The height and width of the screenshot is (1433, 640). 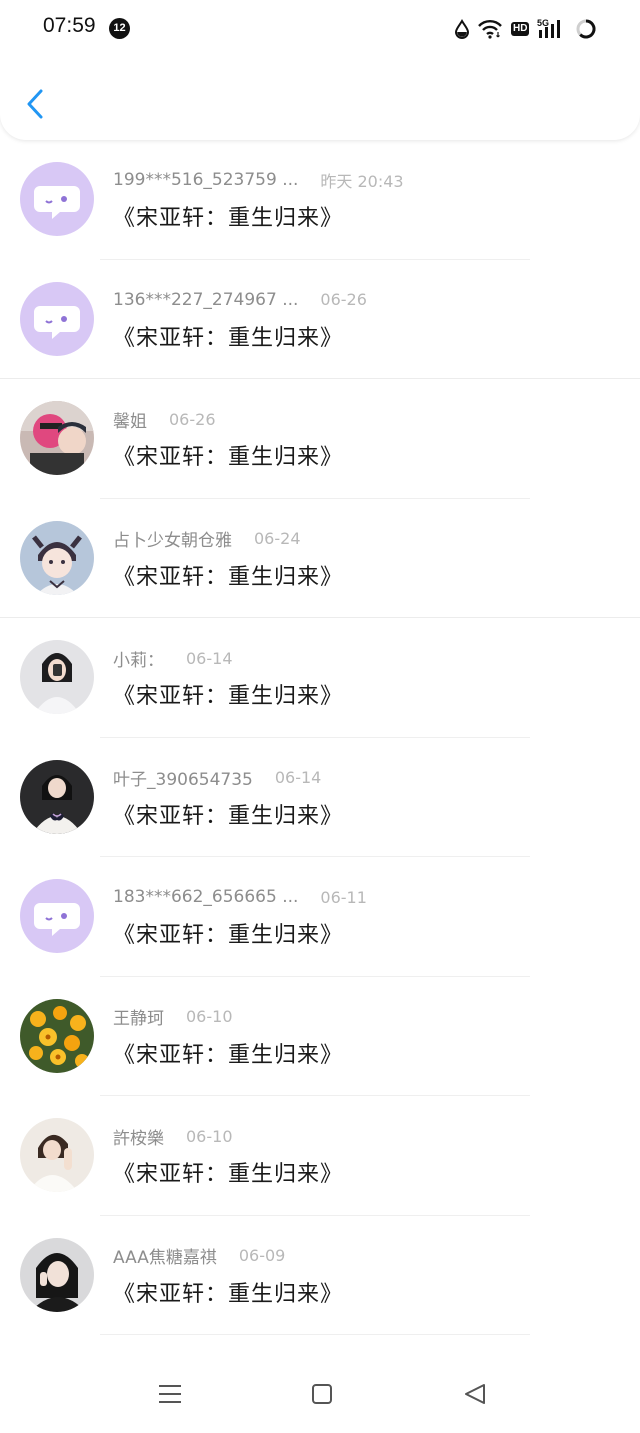 I want to click on menu-button, so click(x=170, y=1394).